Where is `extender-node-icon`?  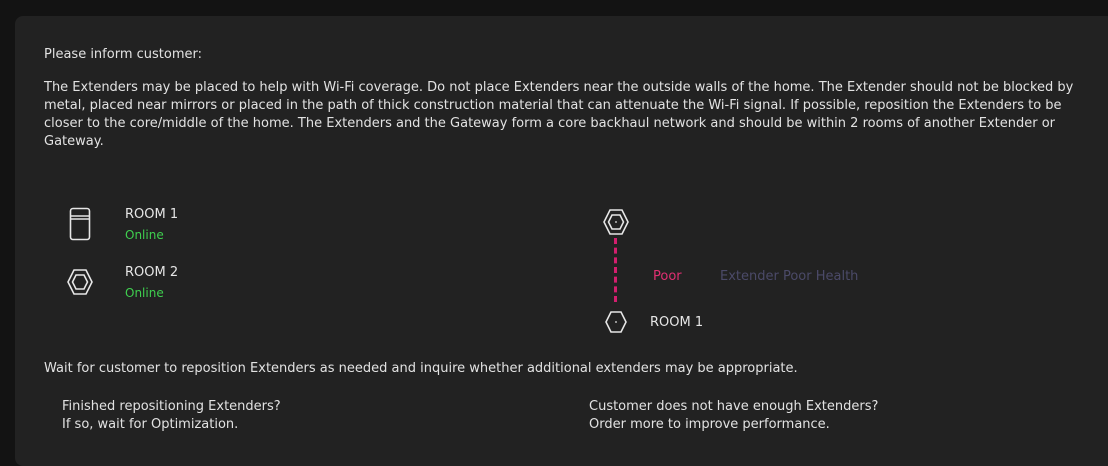 extender-node-icon is located at coordinates (616, 222).